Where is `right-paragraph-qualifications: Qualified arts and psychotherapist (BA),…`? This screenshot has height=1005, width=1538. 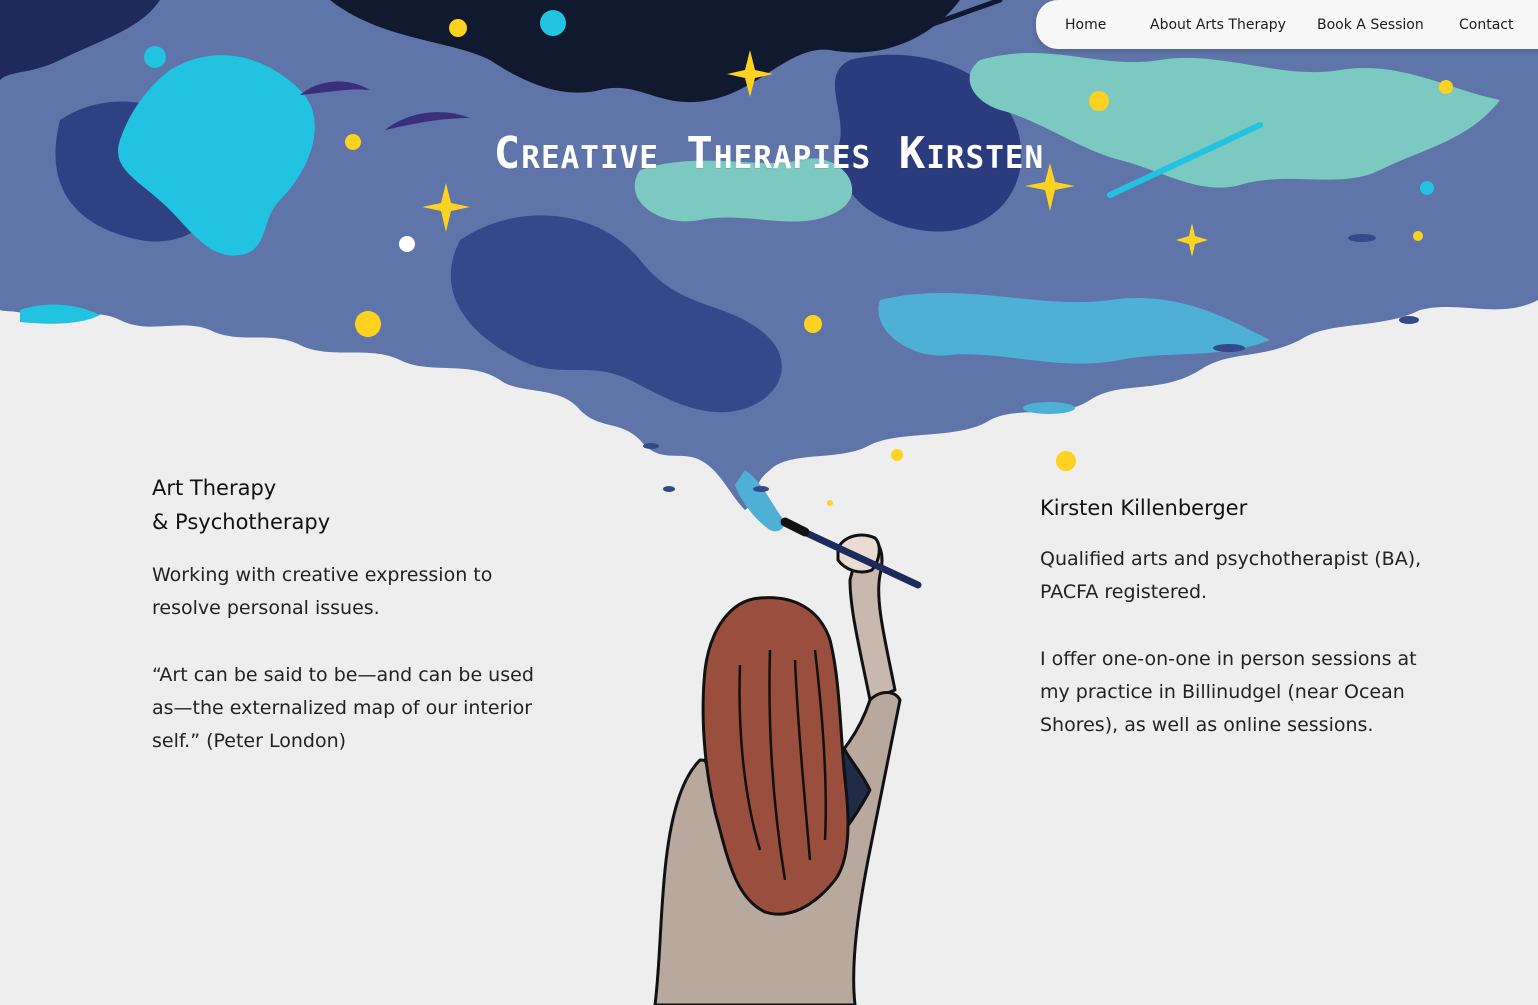 right-paragraph-qualifications: Qualified arts and psychotherapist (BA),… is located at coordinates (1231, 575).